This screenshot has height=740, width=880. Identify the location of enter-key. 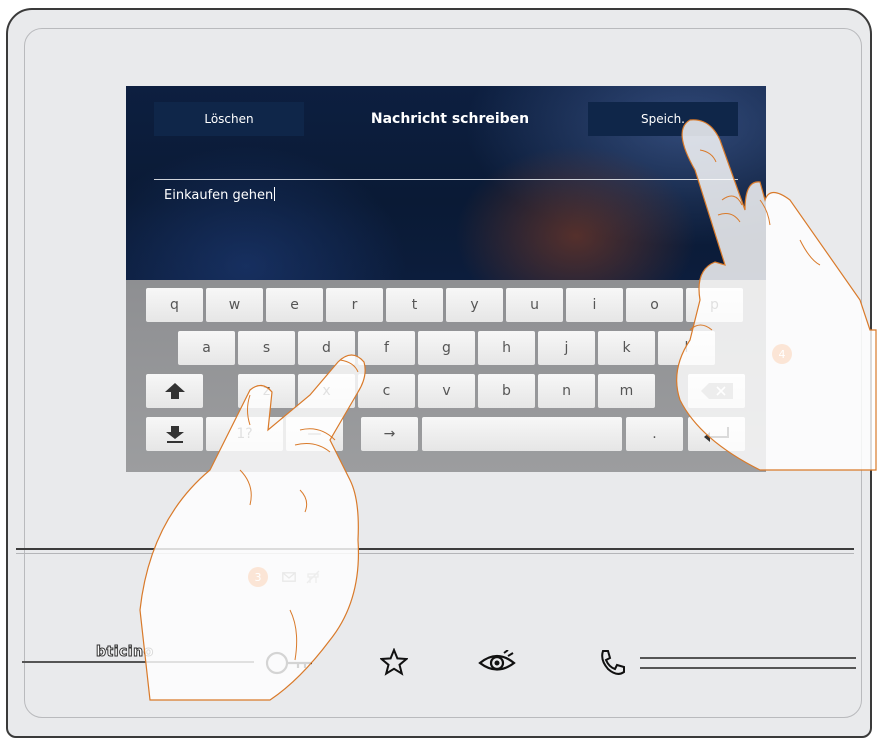
(716, 434).